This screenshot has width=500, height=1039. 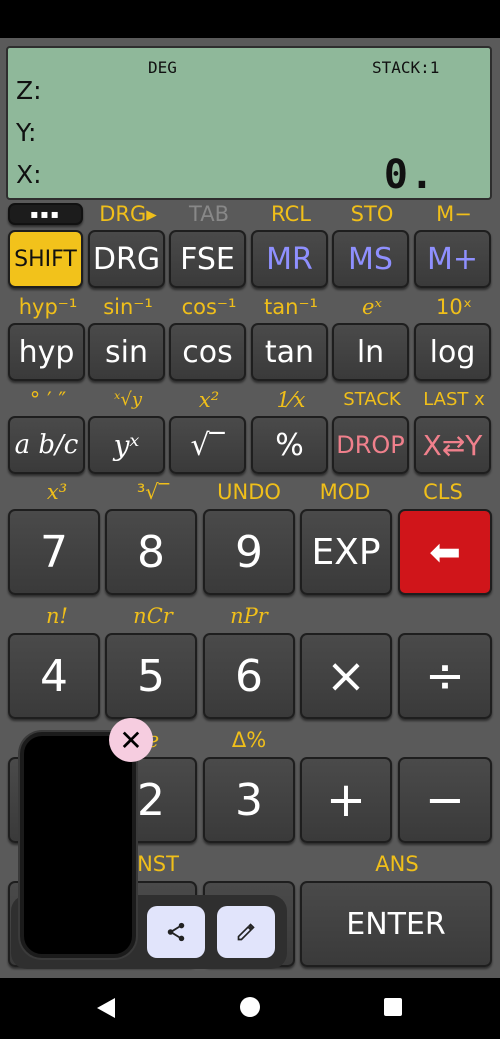 I want to click on fse-button: FSE, so click(x=207, y=259).